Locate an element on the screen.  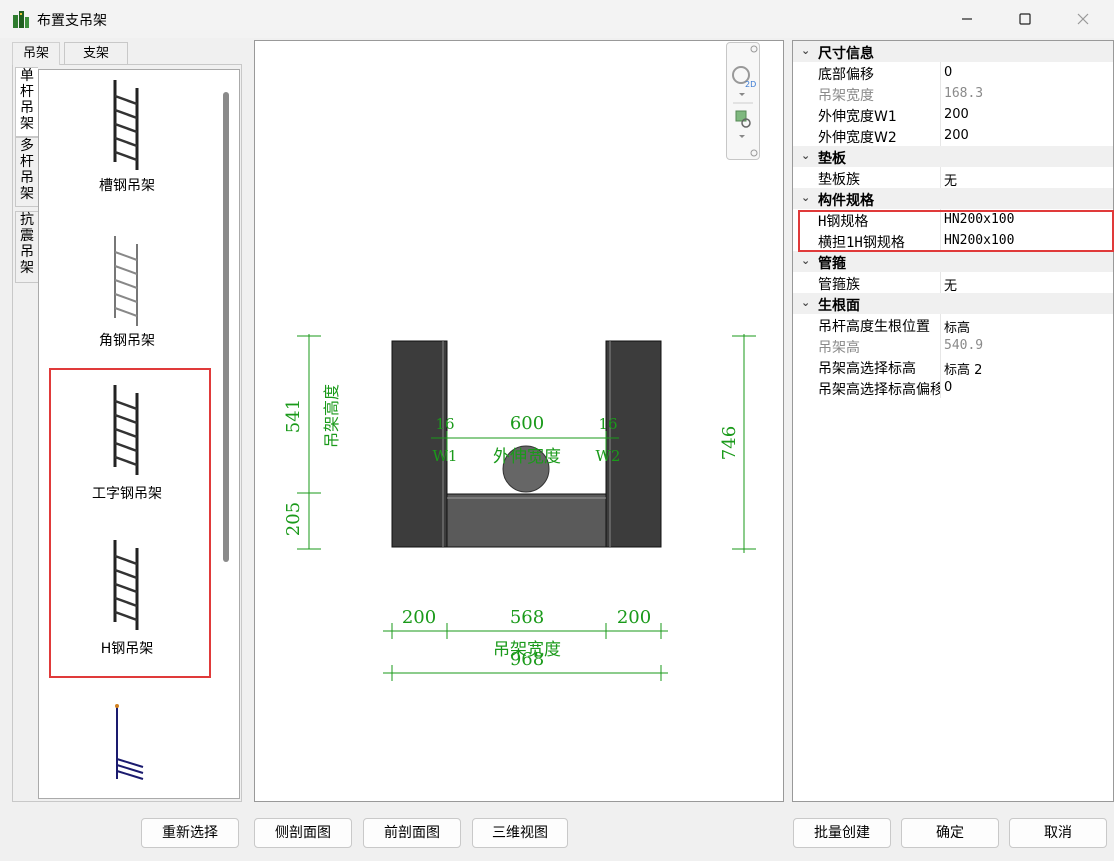
list-item-angle: 角钢吊架 is located at coordinates (127, 290).